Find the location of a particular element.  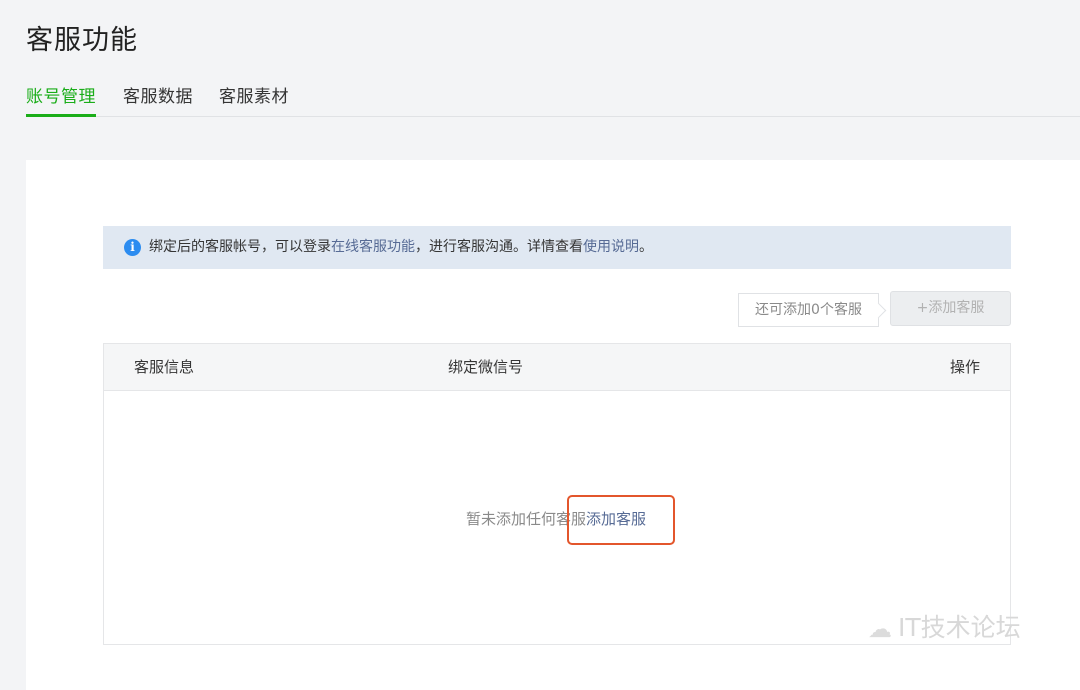

usage-guide-link: 使用说明 is located at coordinates (611, 247).